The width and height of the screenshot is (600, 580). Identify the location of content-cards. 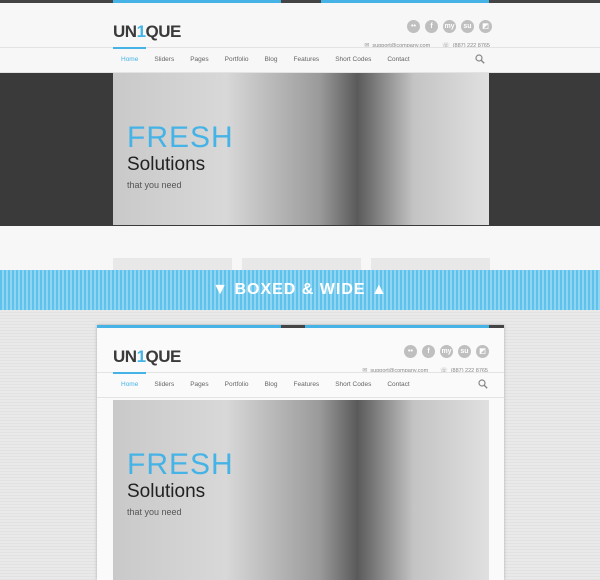
(301, 264).